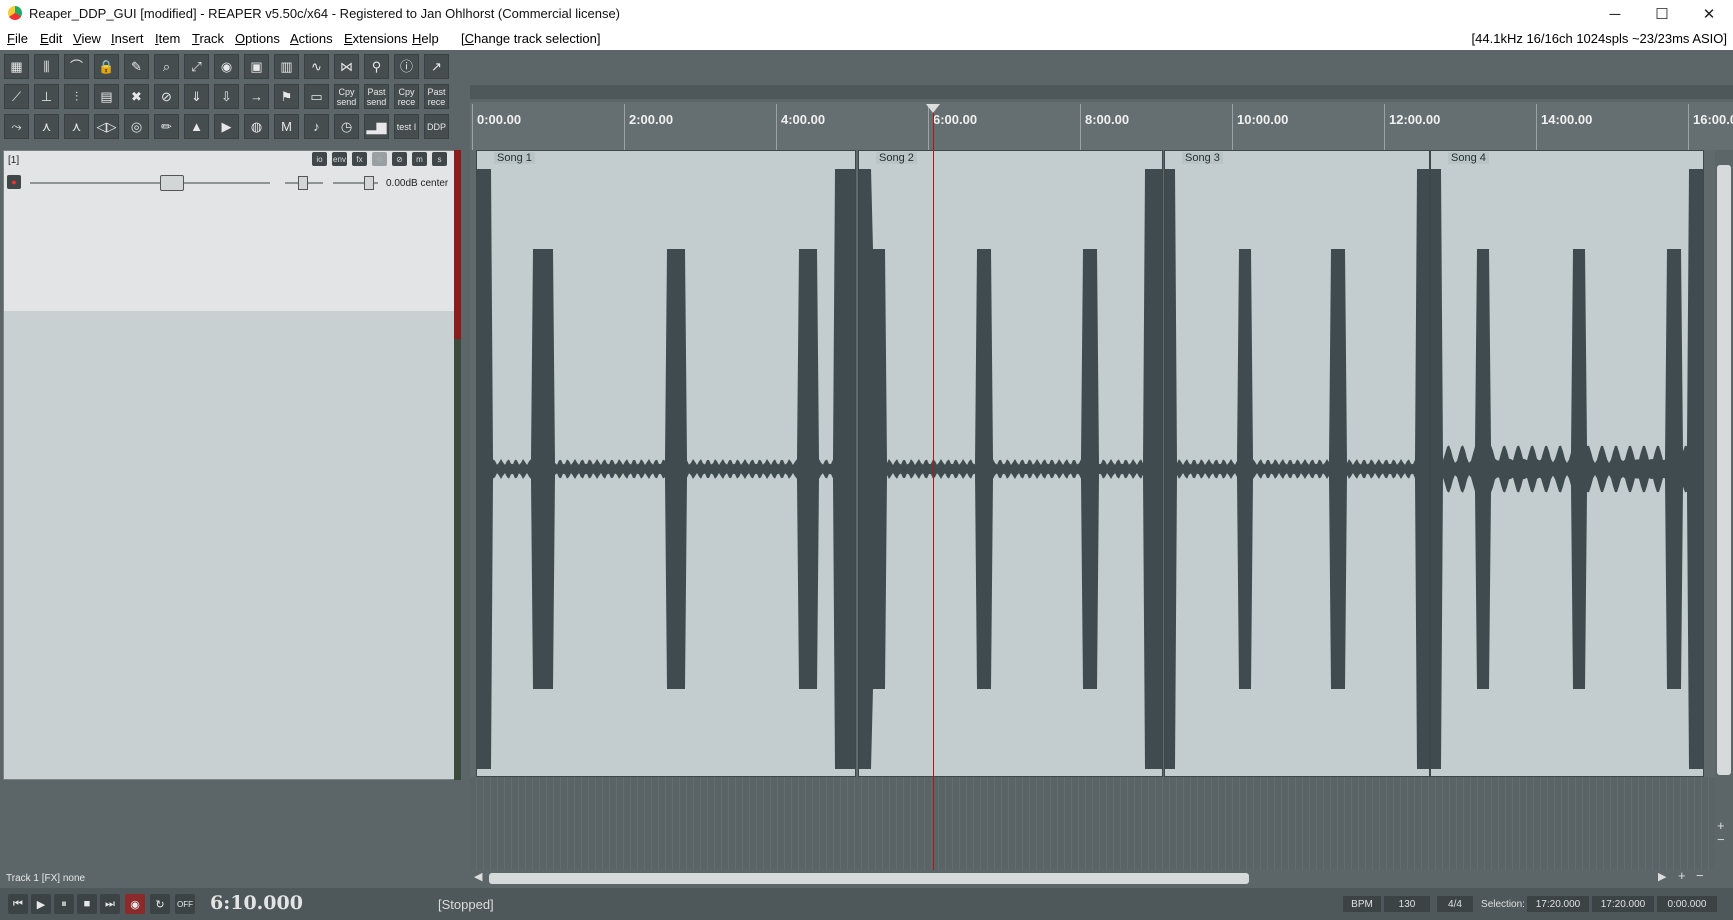 Image resolution: width=1733 pixels, height=920 pixels. What do you see at coordinates (76, 126) in the screenshot?
I see `toolbar-env-b-button: ⋏` at bounding box center [76, 126].